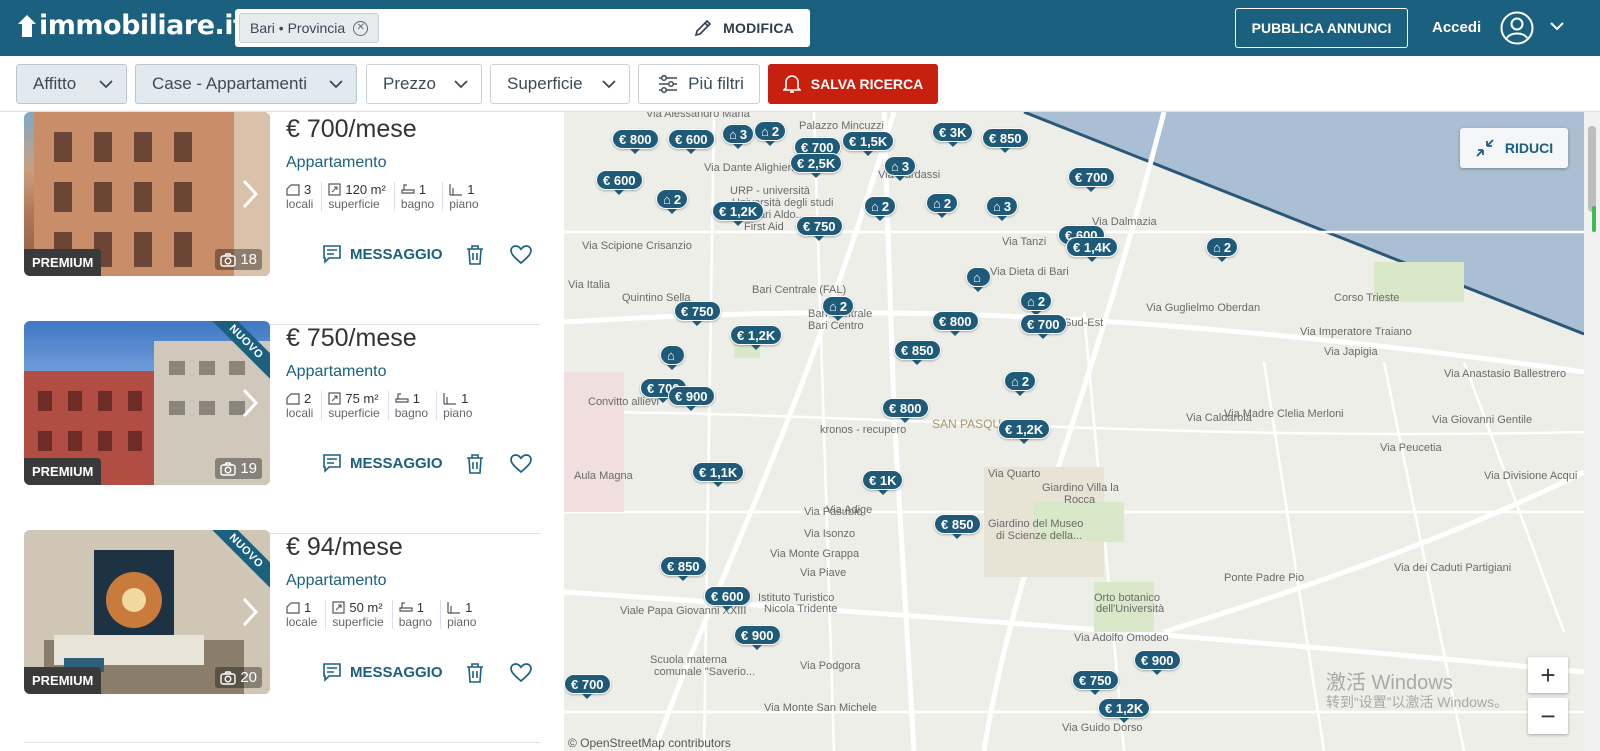 The image size is (1600, 751). What do you see at coordinates (344, 547) in the screenshot?
I see `listing-price: € 94/mese` at bounding box center [344, 547].